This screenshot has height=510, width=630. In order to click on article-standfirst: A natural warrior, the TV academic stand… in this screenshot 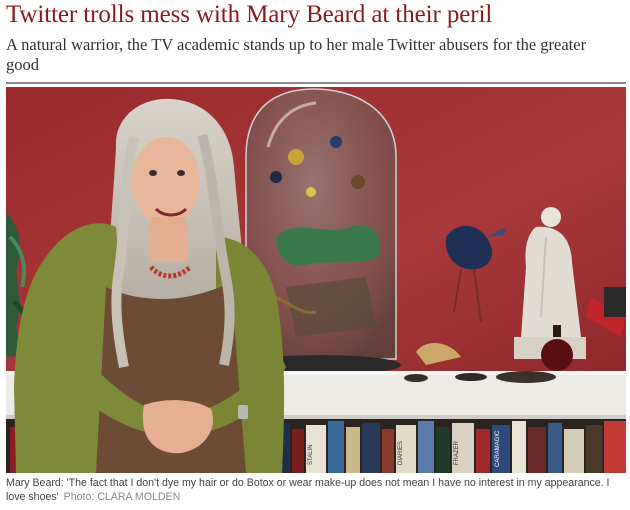, I will do `click(296, 54)`.